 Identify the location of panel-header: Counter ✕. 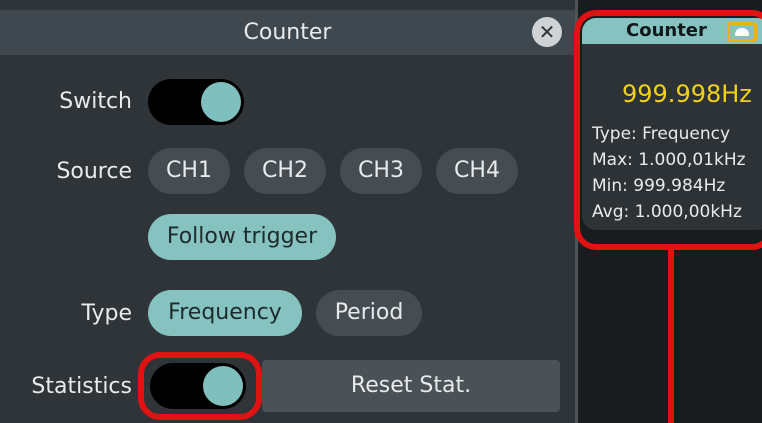
(287, 32).